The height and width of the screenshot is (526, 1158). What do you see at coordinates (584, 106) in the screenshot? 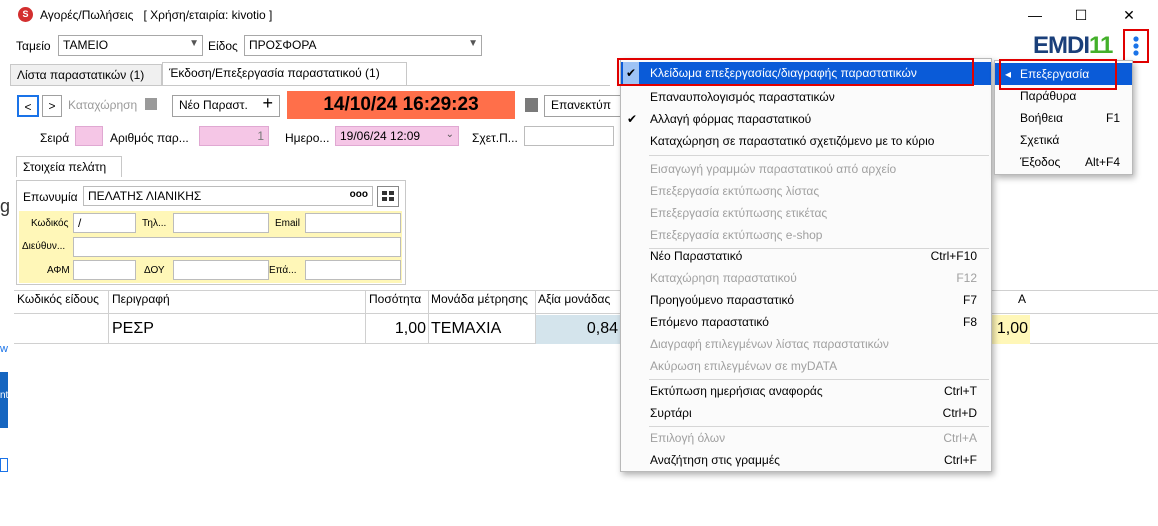
I see `reprint-button: Επανεκτύπ` at bounding box center [584, 106].